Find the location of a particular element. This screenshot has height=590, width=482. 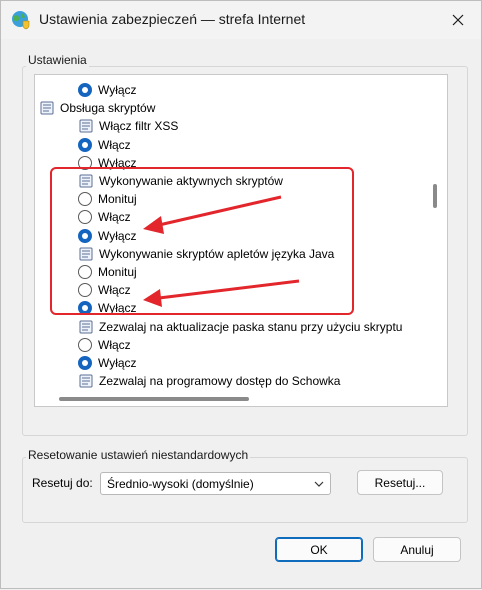

setting-row-label: Włącz filtr XSS is located at coordinates (139, 126).